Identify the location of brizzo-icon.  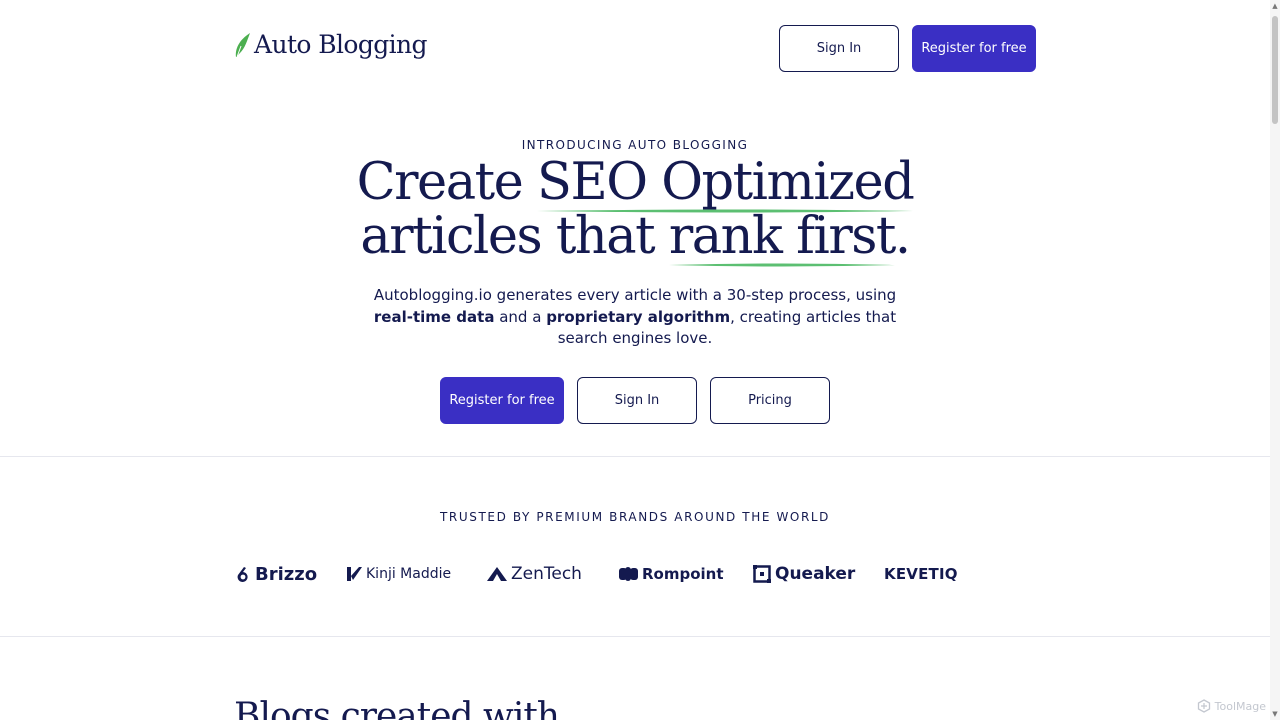
(242, 574).